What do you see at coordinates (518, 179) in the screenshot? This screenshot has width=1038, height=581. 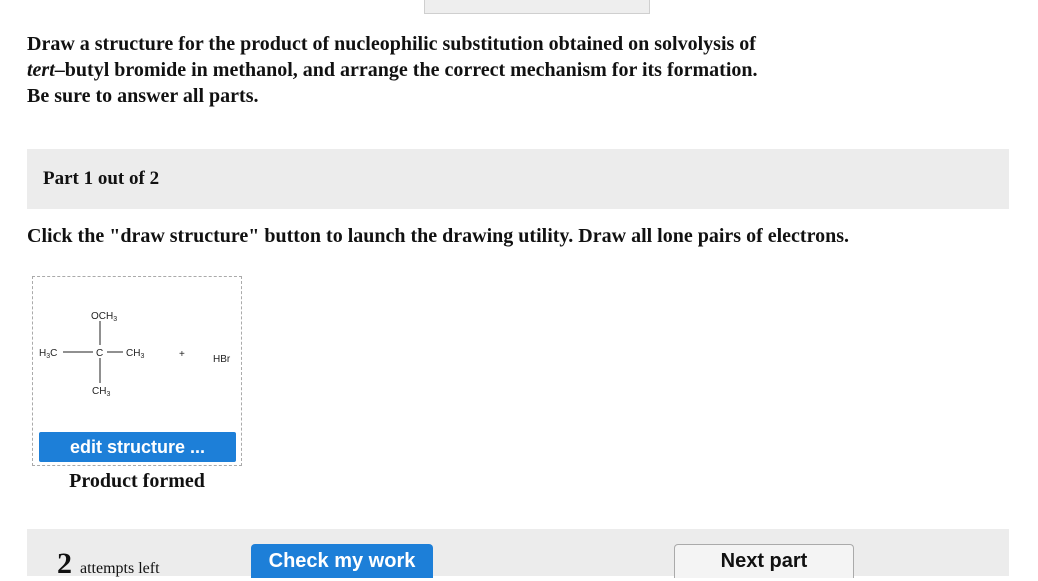 I see `part-header: Part 1 out of 2` at bounding box center [518, 179].